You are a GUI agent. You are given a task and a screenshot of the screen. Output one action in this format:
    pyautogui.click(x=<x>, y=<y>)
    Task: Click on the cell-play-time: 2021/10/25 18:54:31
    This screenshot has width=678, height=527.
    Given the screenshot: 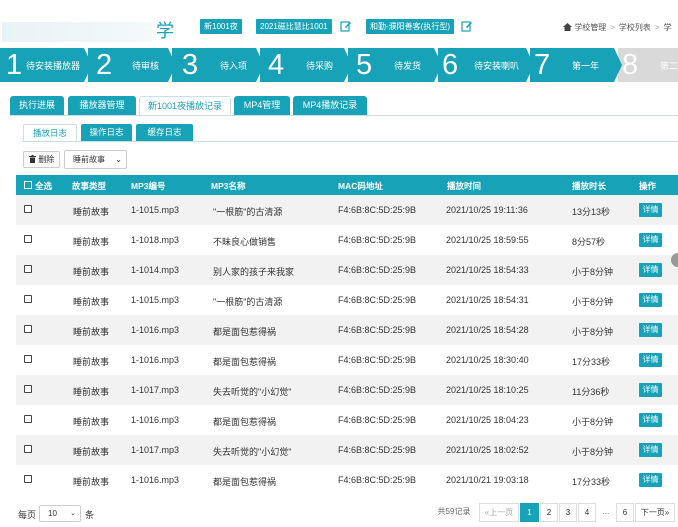 What is the action you would take?
    pyautogui.click(x=487, y=300)
    